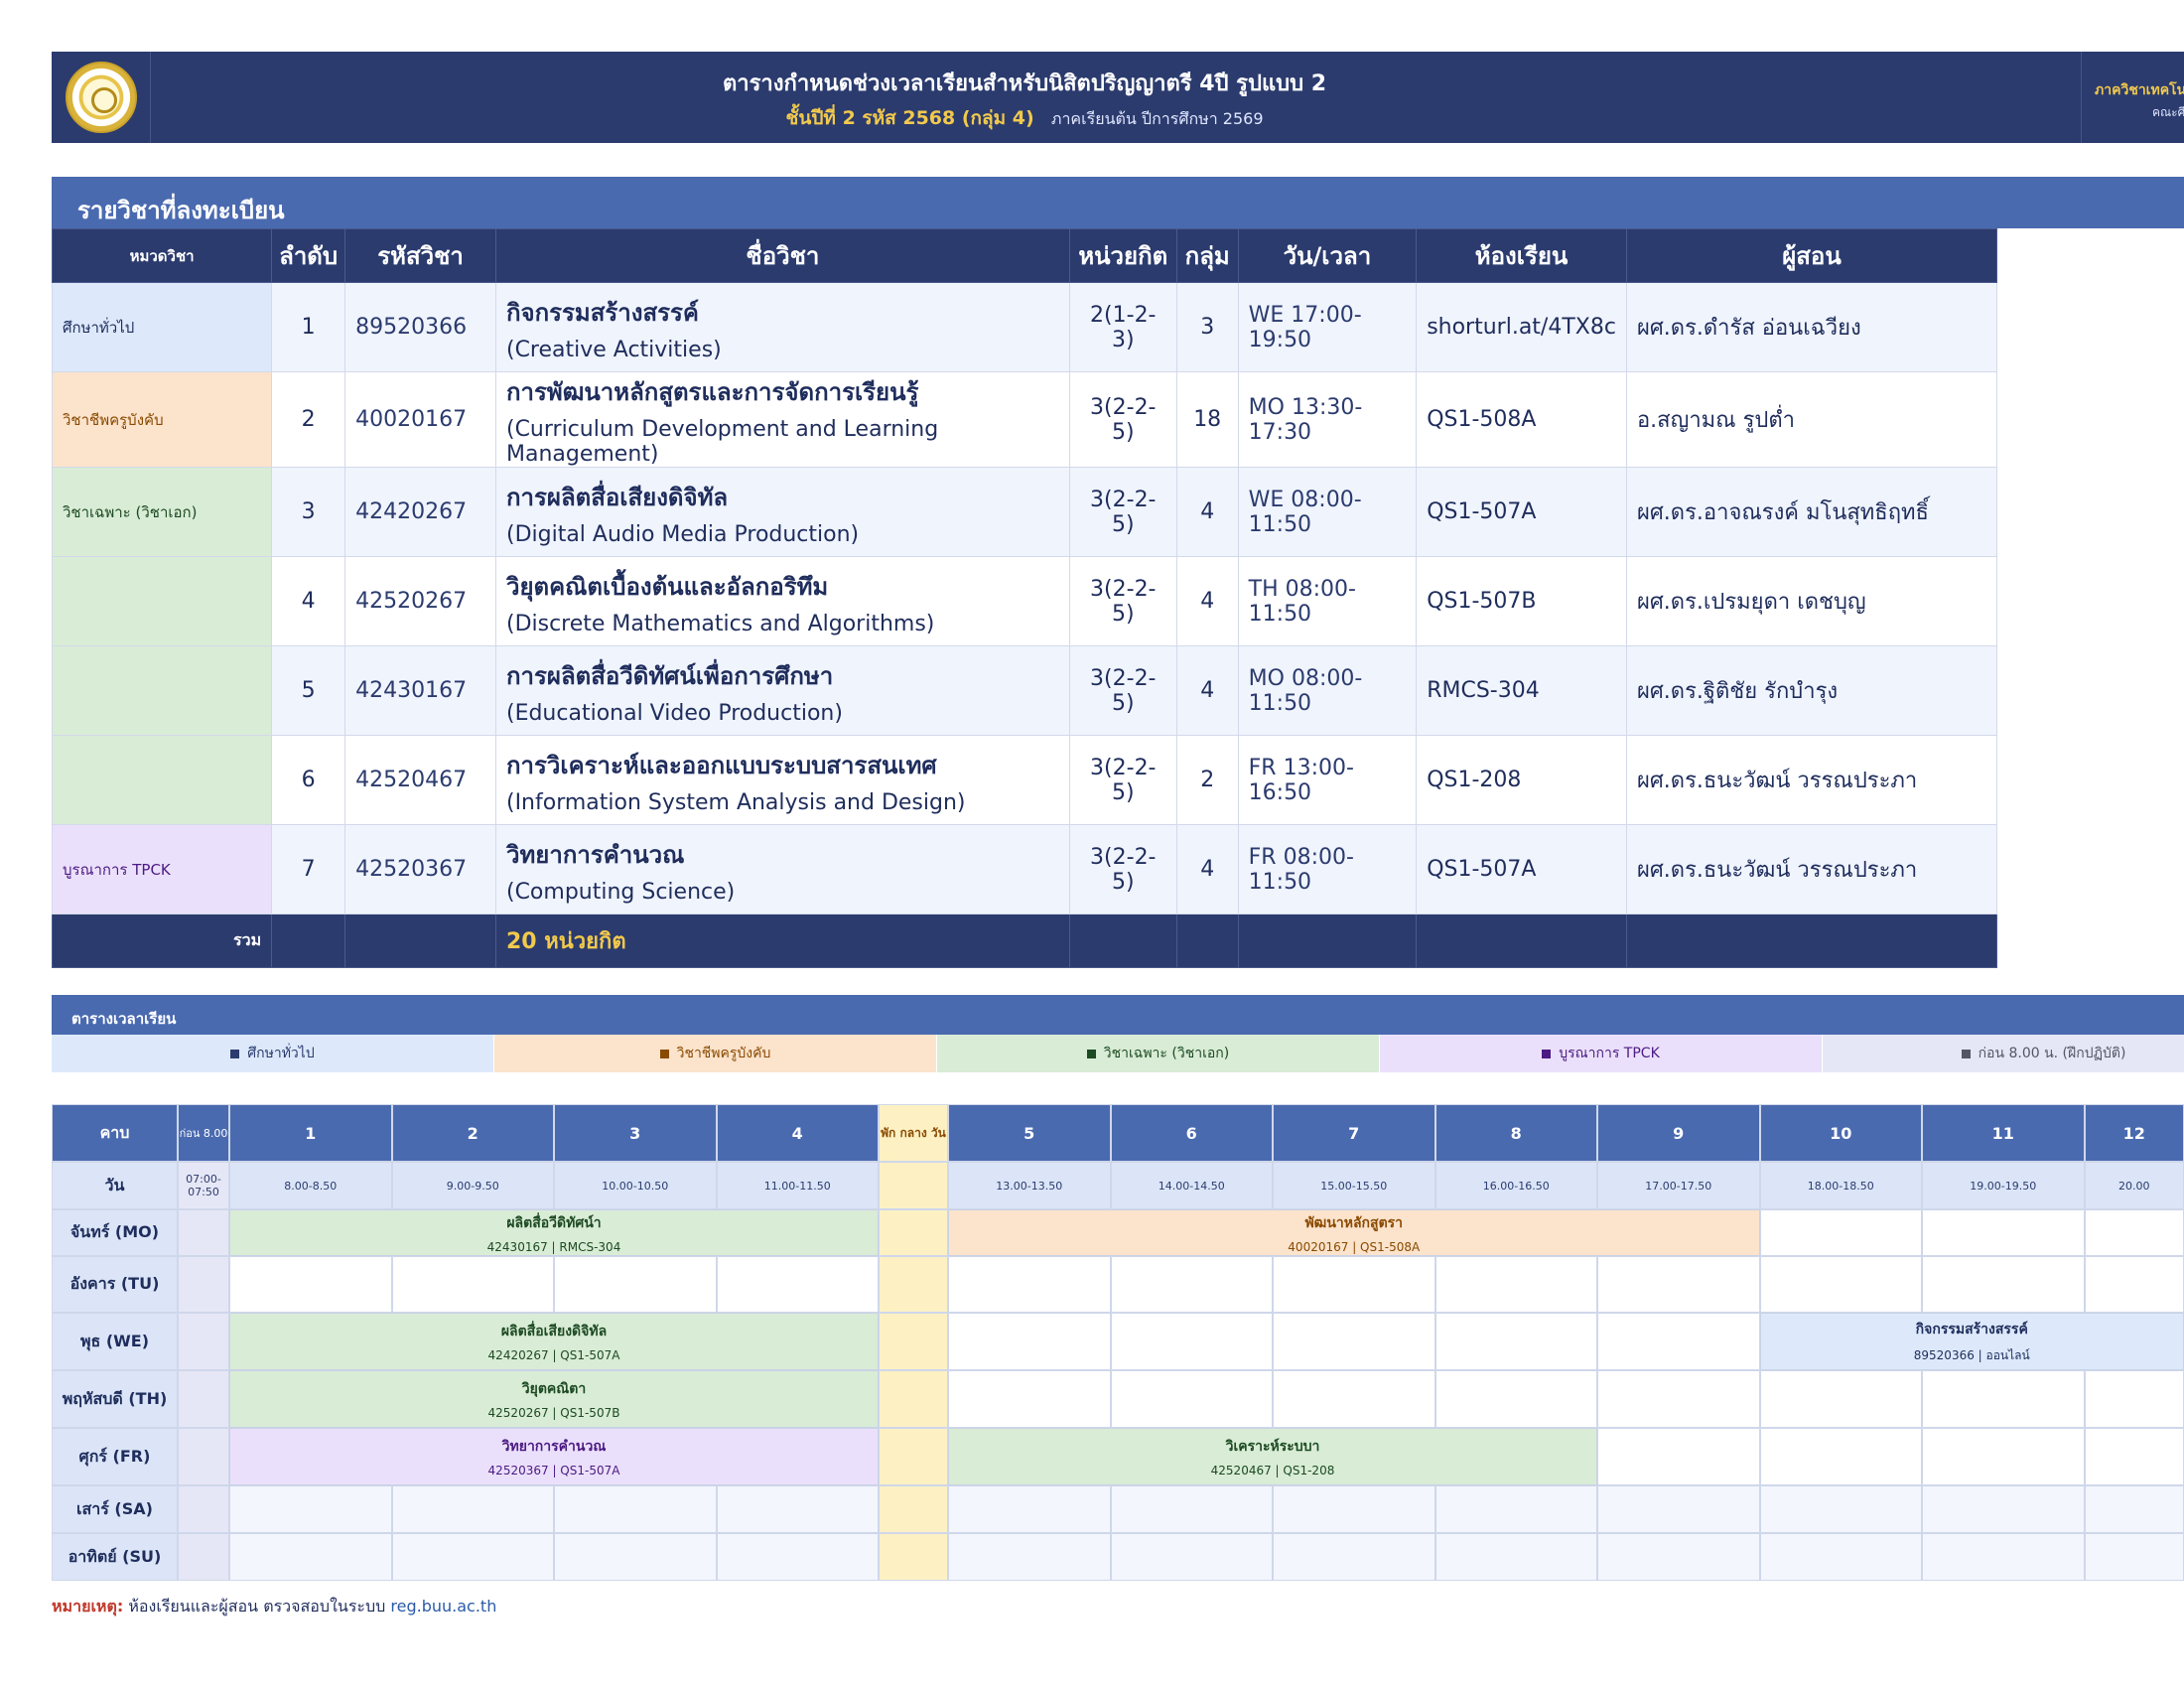  What do you see at coordinates (472, 1133) in the screenshot?
I see `period-number: 2` at bounding box center [472, 1133].